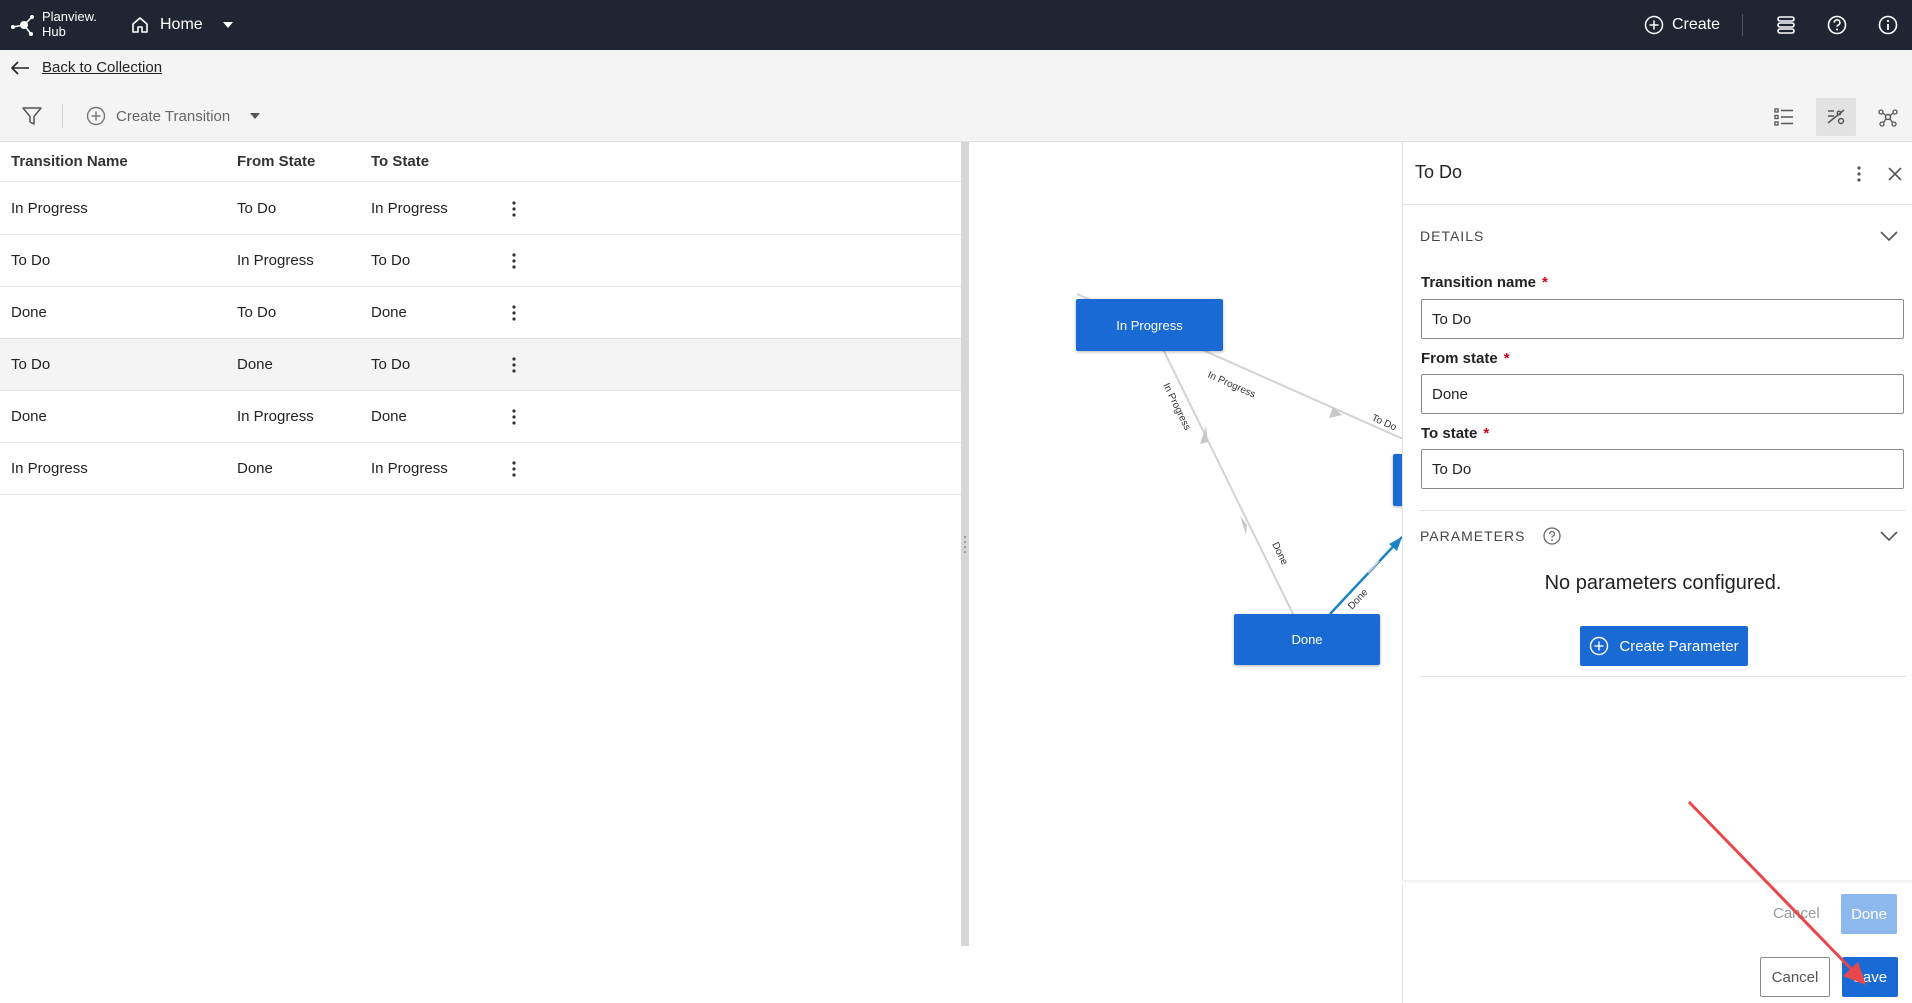 The width and height of the screenshot is (1912, 1003). I want to click on create-parameter-button: Create Parameter, so click(1664, 646).